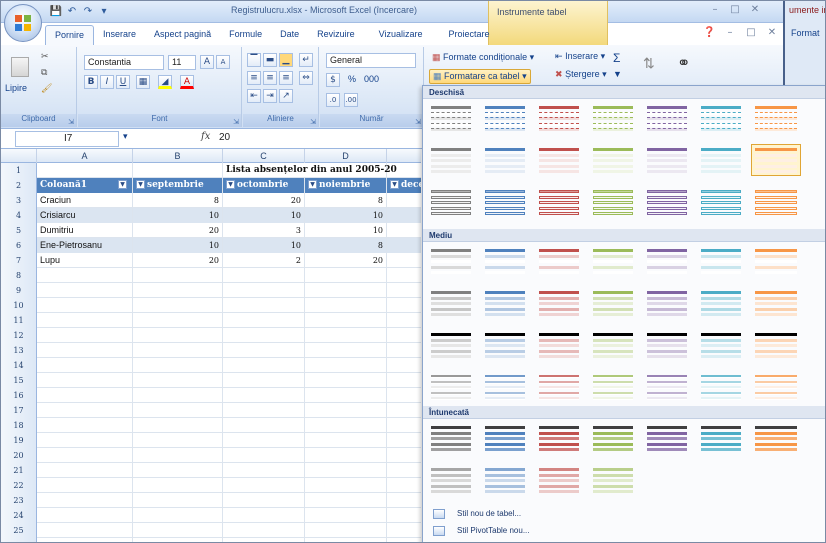  Describe the element at coordinates (19, 170) in the screenshot. I see `row-header: 1` at that location.